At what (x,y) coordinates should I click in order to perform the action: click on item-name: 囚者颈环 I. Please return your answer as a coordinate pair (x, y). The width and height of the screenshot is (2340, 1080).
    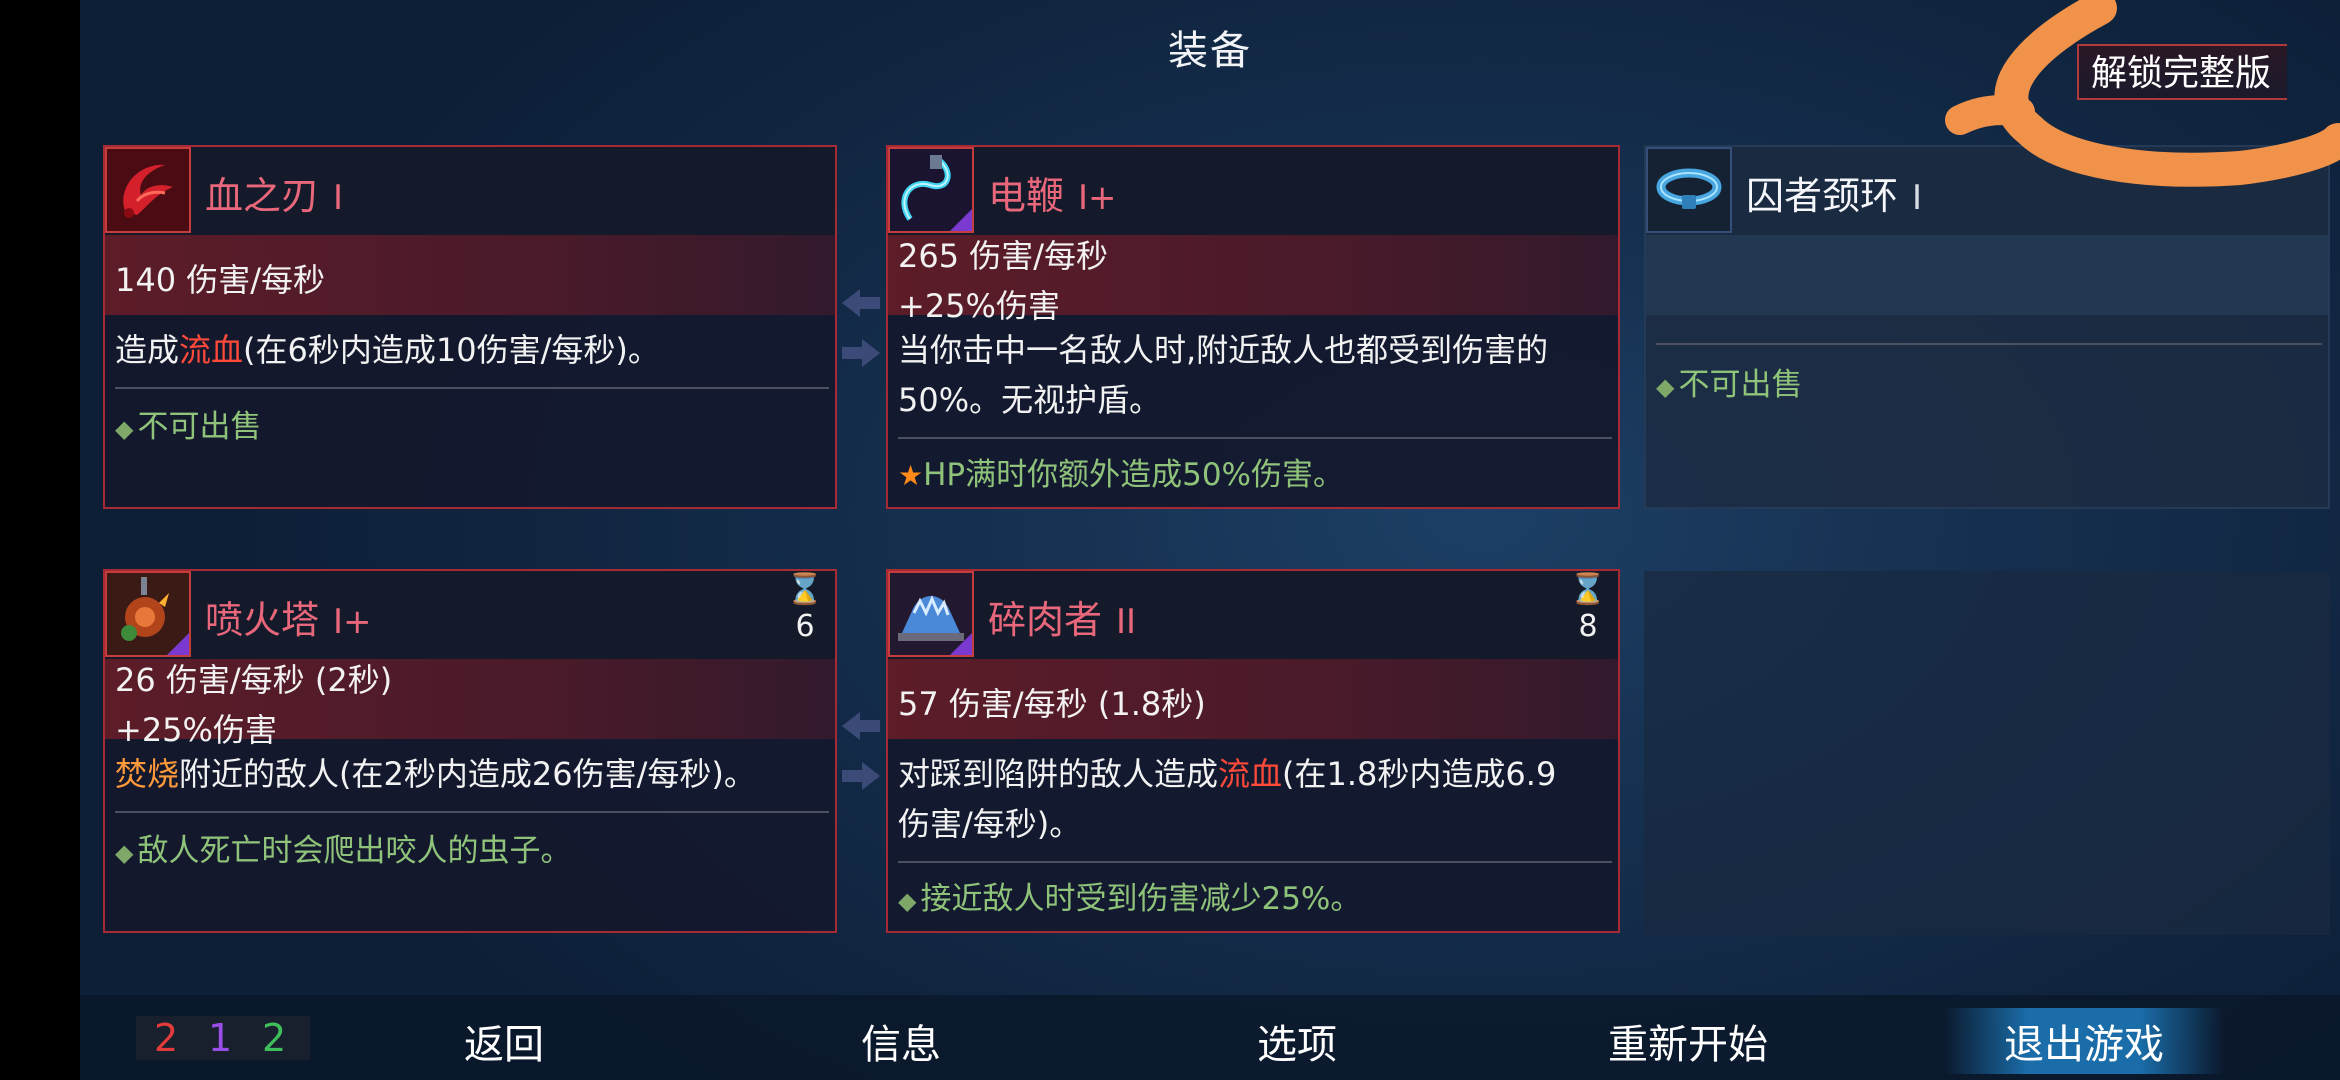
    Looking at the image, I should click on (1834, 196).